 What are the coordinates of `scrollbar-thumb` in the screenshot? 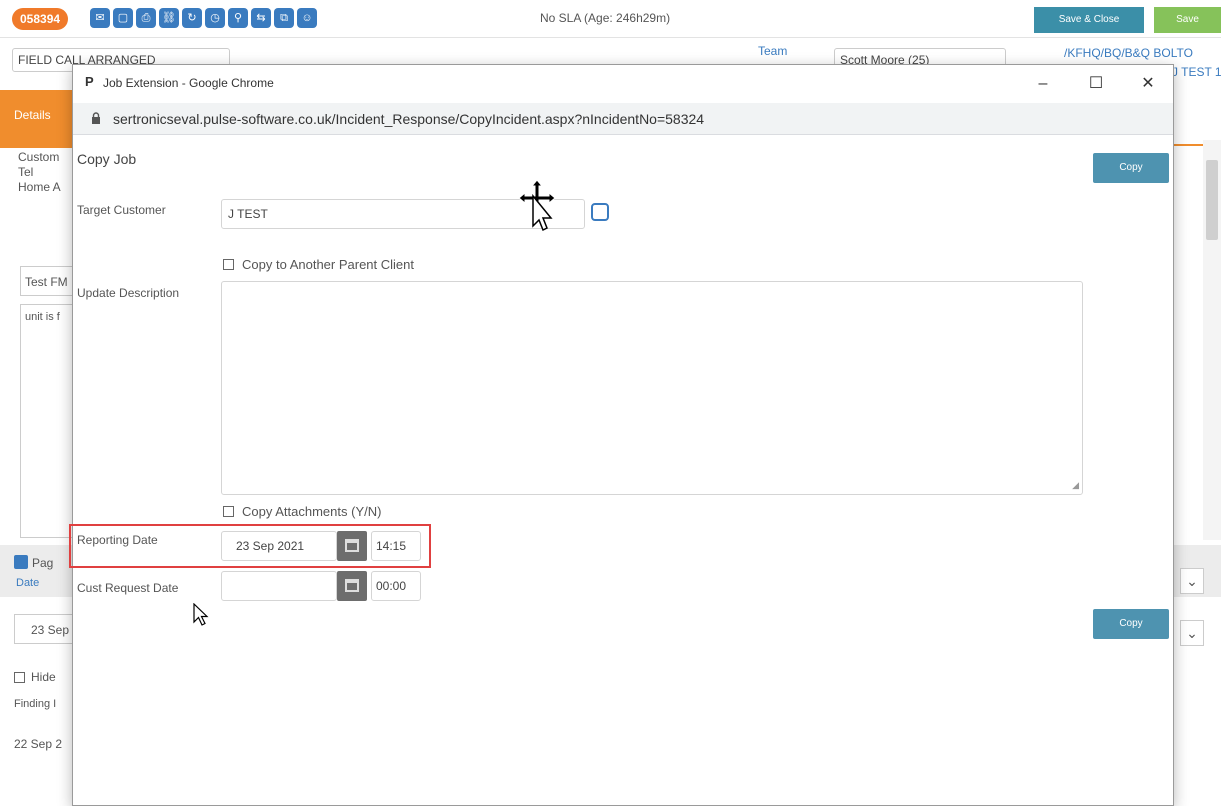 It's located at (1212, 200).